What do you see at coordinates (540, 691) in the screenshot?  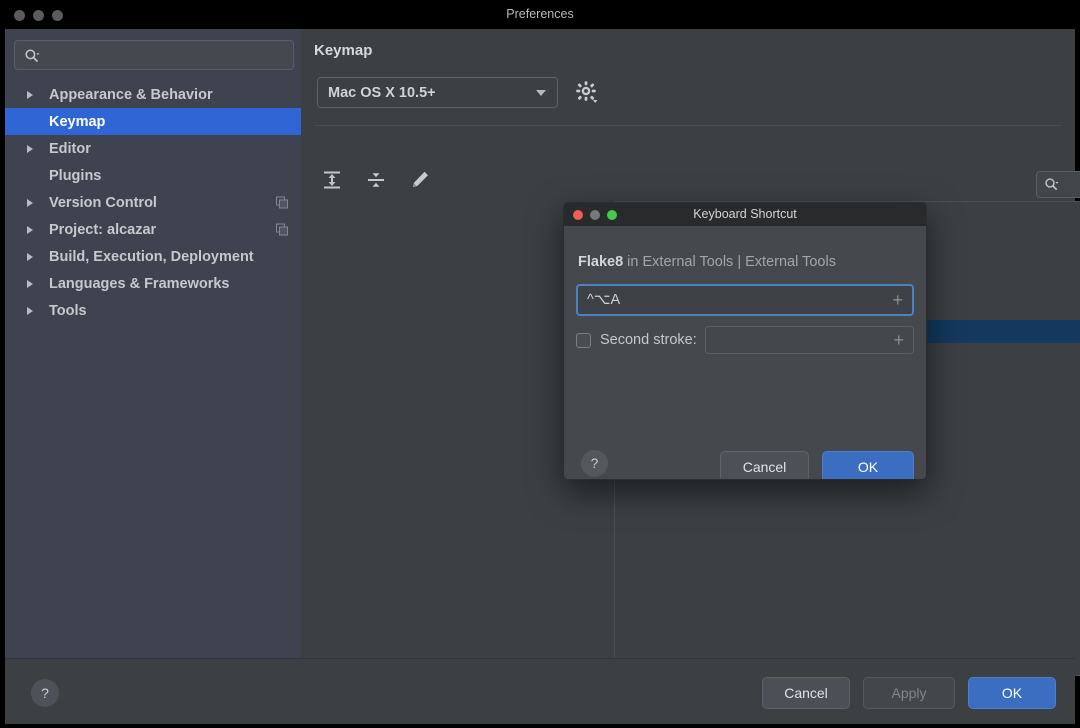 I see `dialog-footer: ? Cancel Apply OK` at bounding box center [540, 691].